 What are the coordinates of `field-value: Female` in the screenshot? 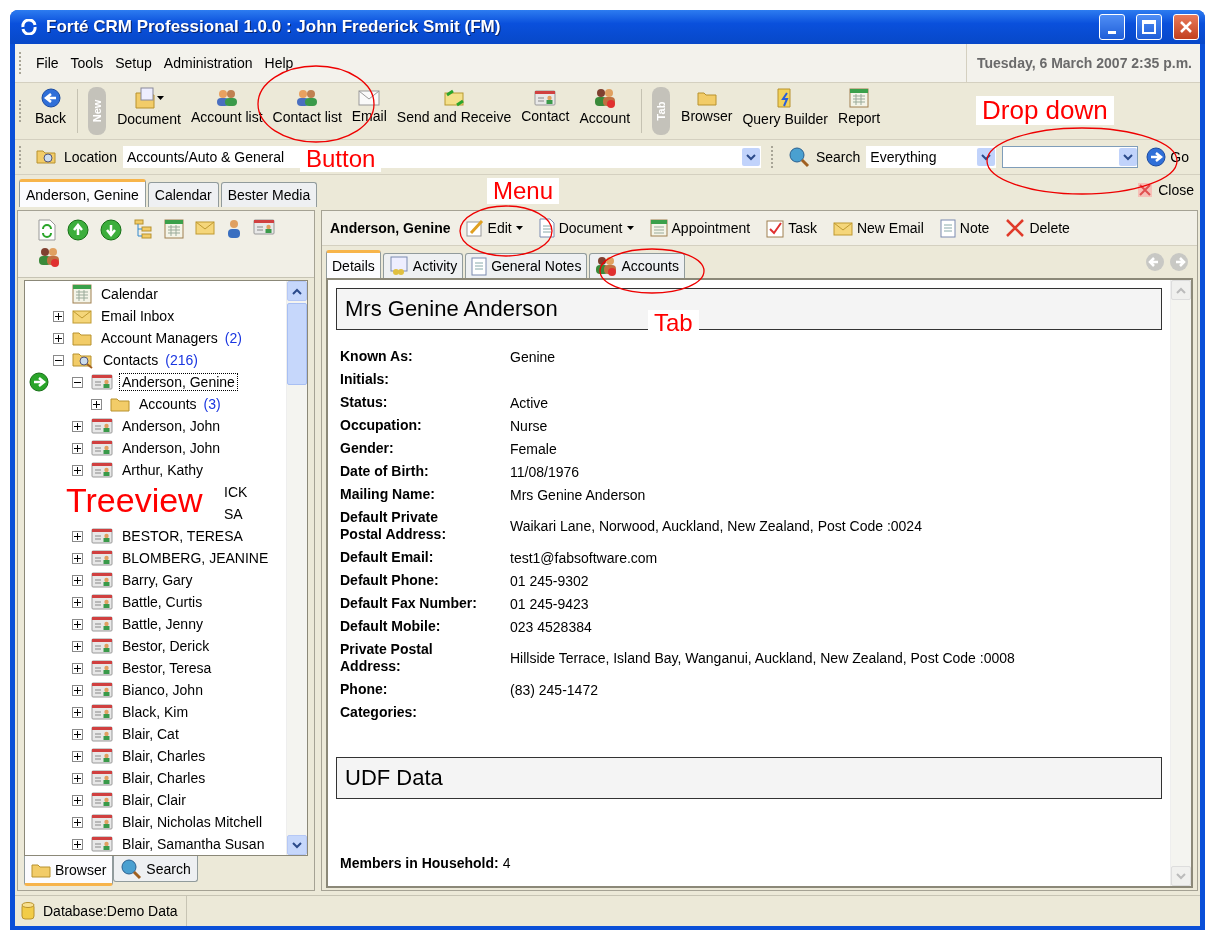 It's located at (534, 448).